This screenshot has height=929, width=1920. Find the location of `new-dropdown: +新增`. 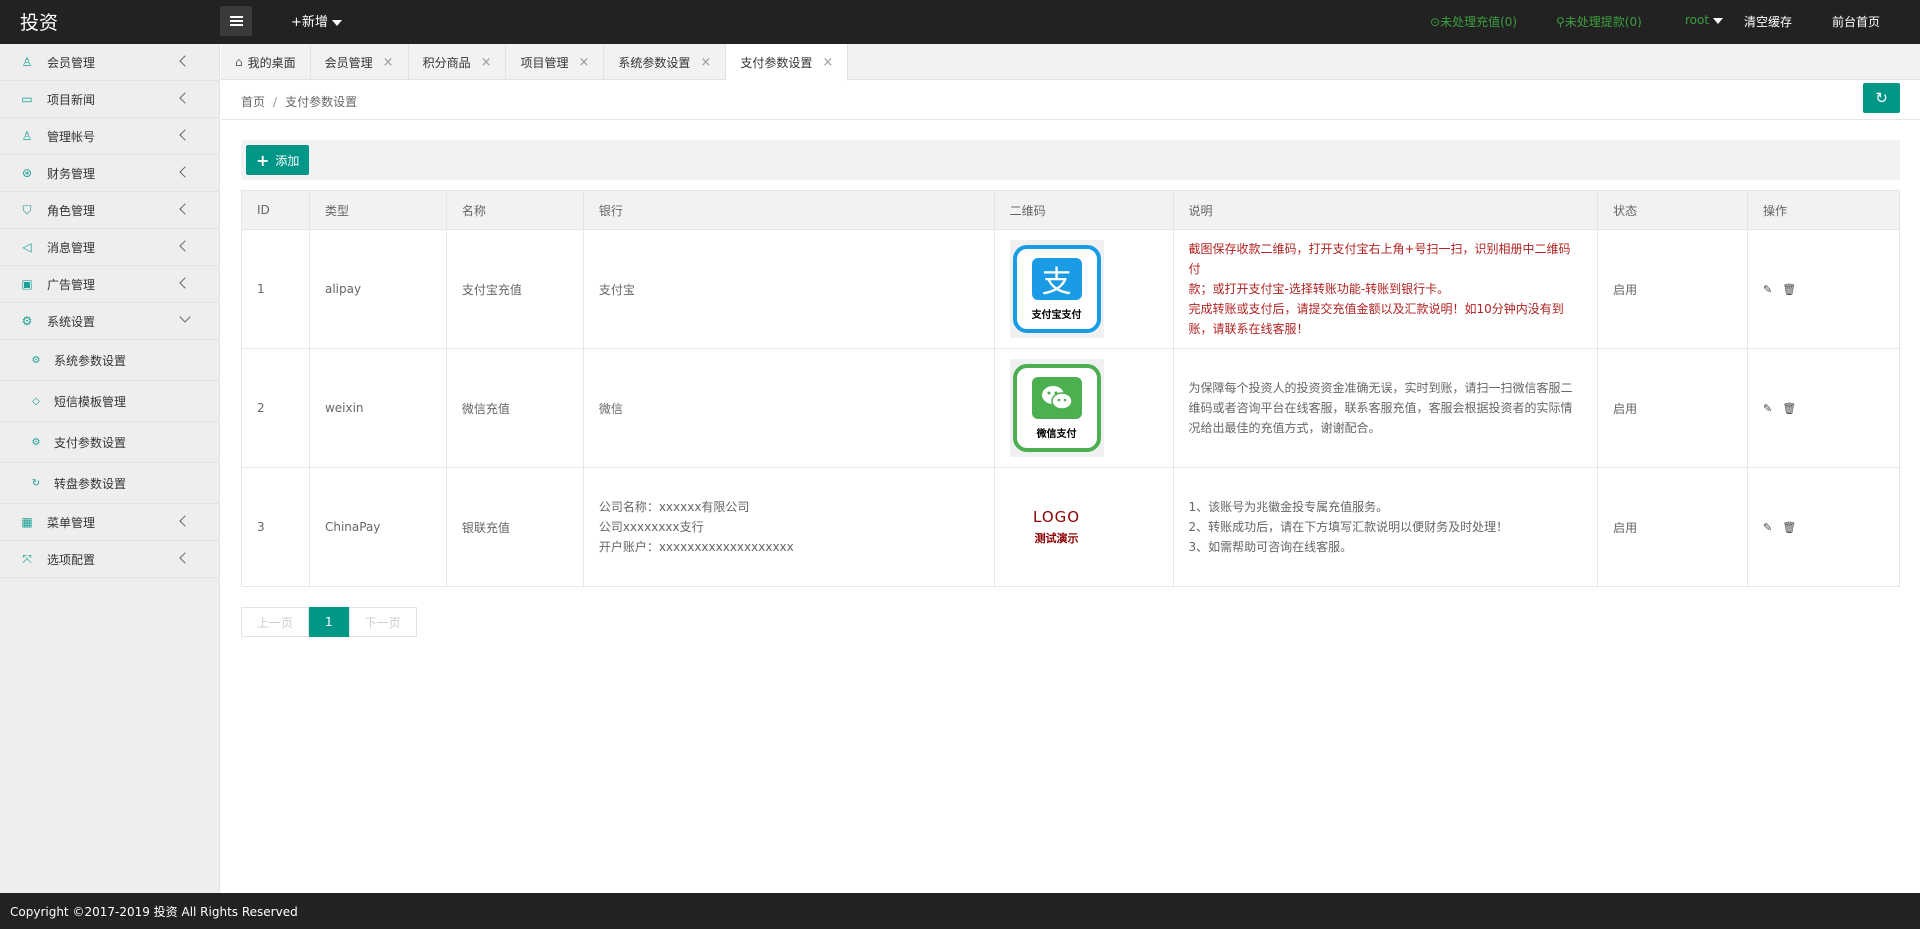

new-dropdown: +新增 is located at coordinates (316, 20).